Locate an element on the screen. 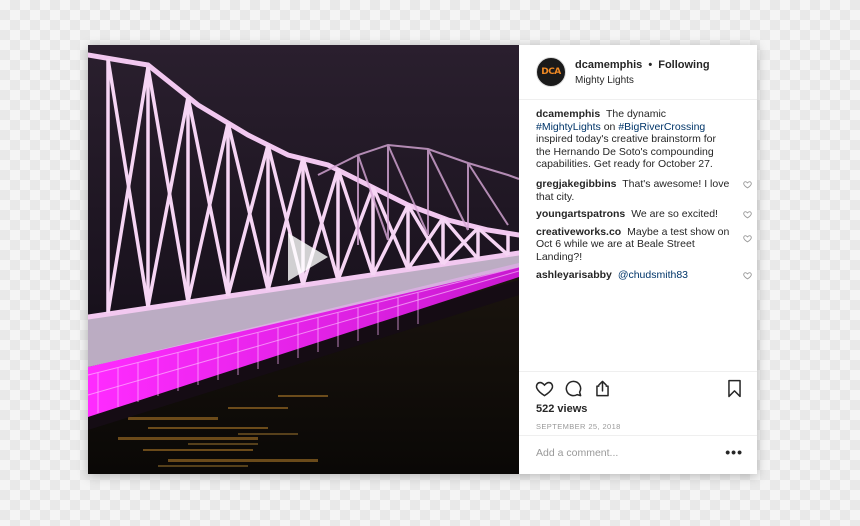  more-options-icon: ••• is located at coordinates (734, 452).